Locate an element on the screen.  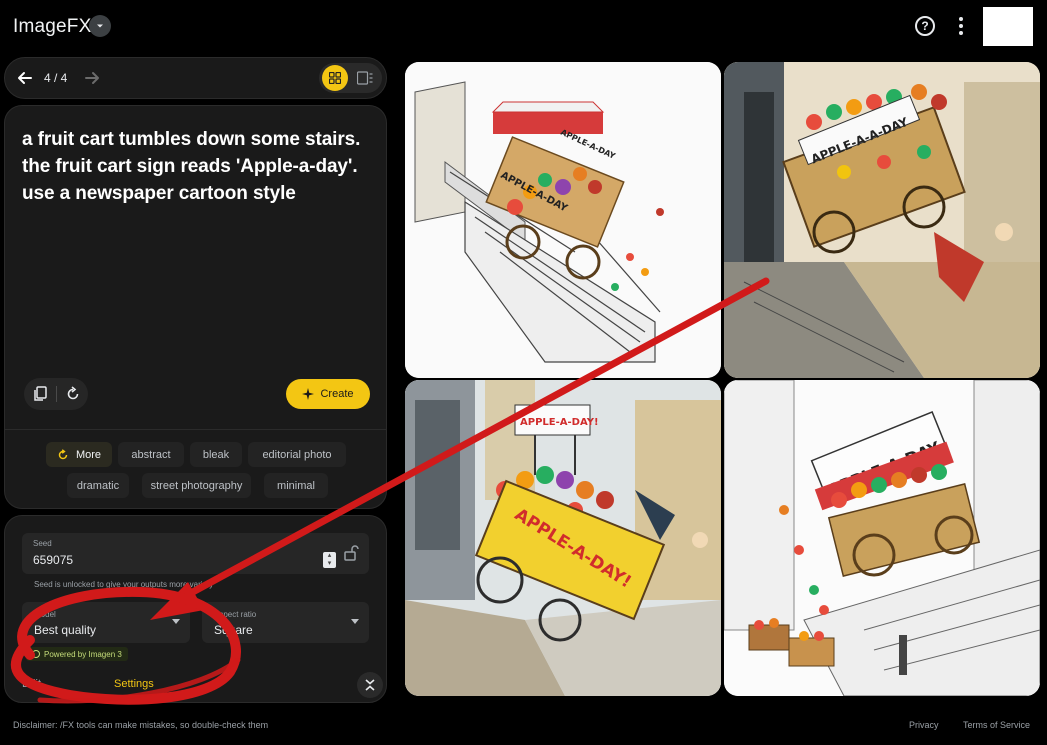
more-vert-icon is located at coordinates (961, 19).